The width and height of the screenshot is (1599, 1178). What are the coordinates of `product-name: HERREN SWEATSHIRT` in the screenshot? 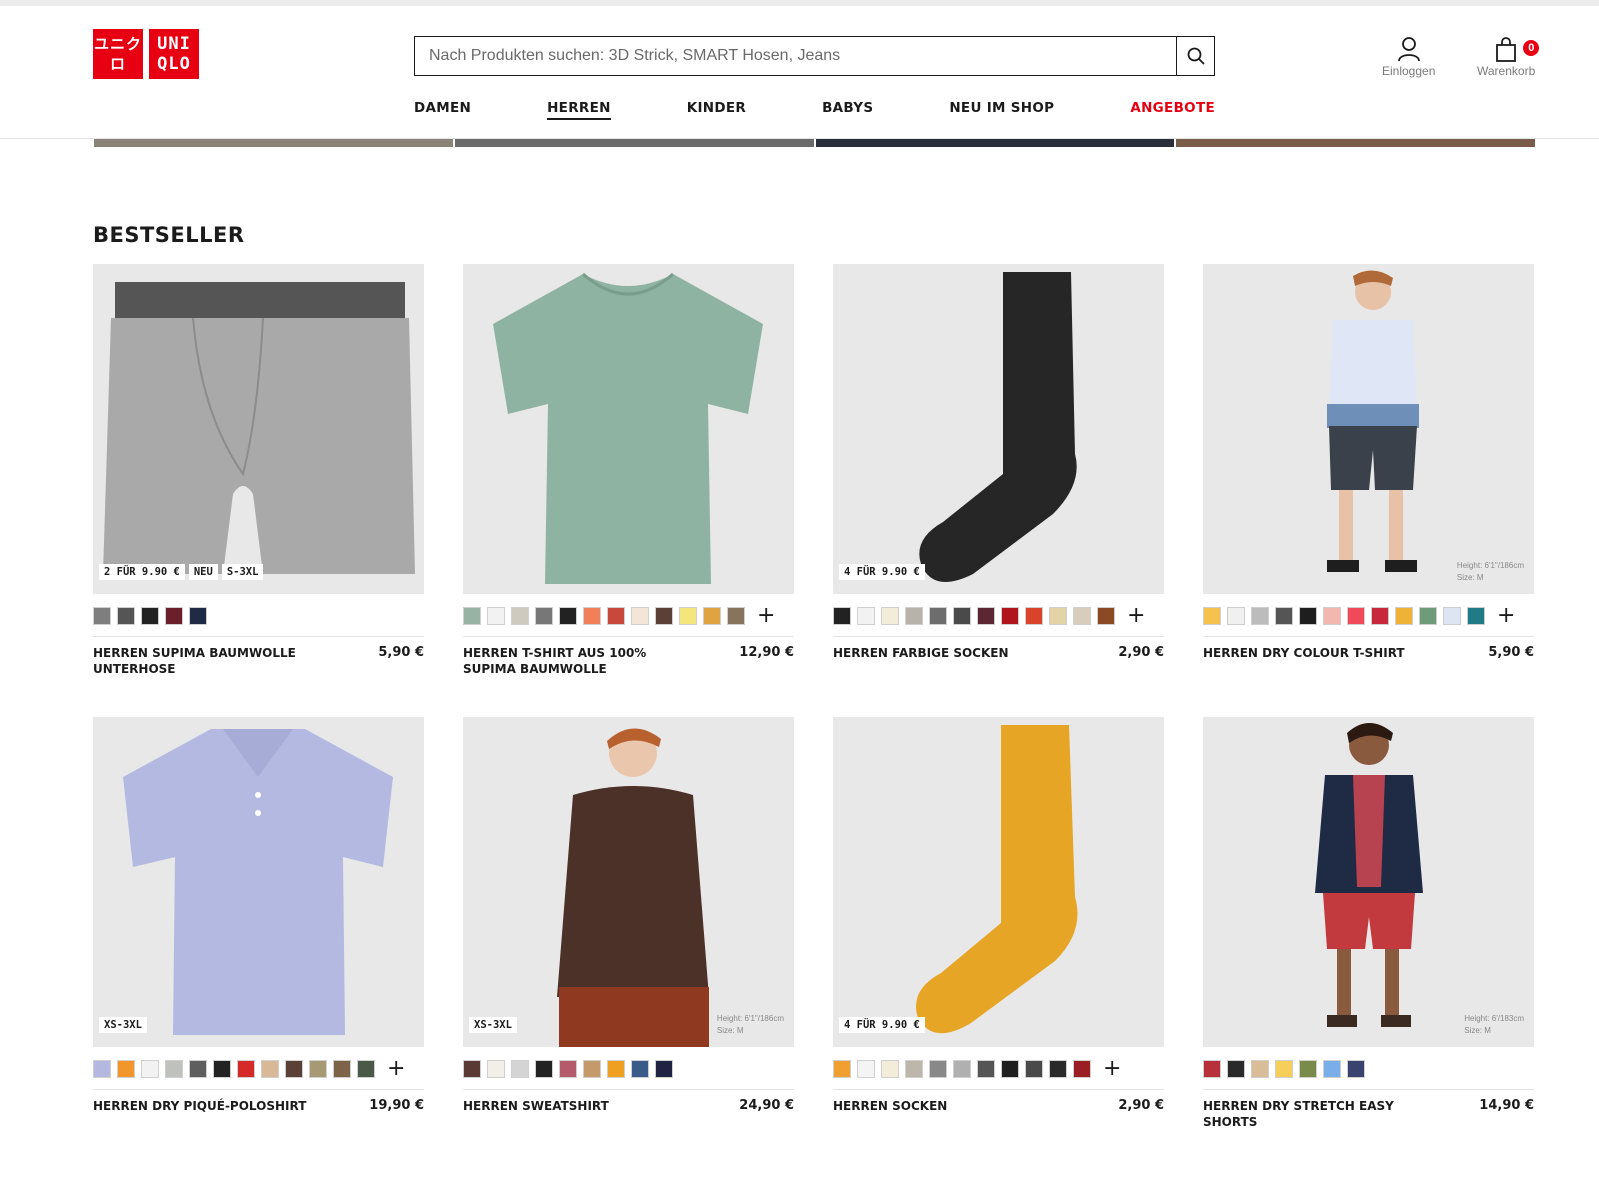 It's located at (536, 1106).